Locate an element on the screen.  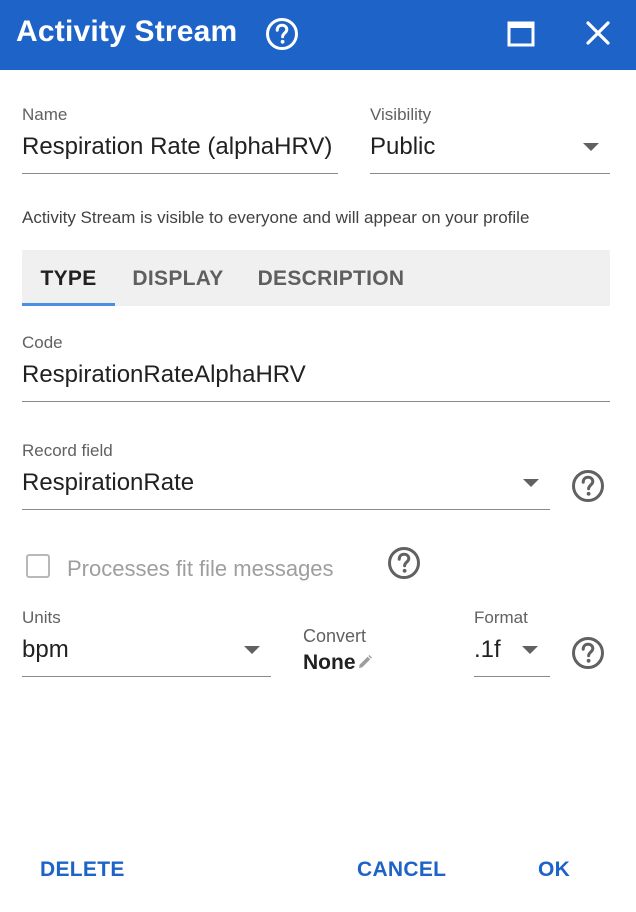
maximize-icon is located at coordinates (521, 34).